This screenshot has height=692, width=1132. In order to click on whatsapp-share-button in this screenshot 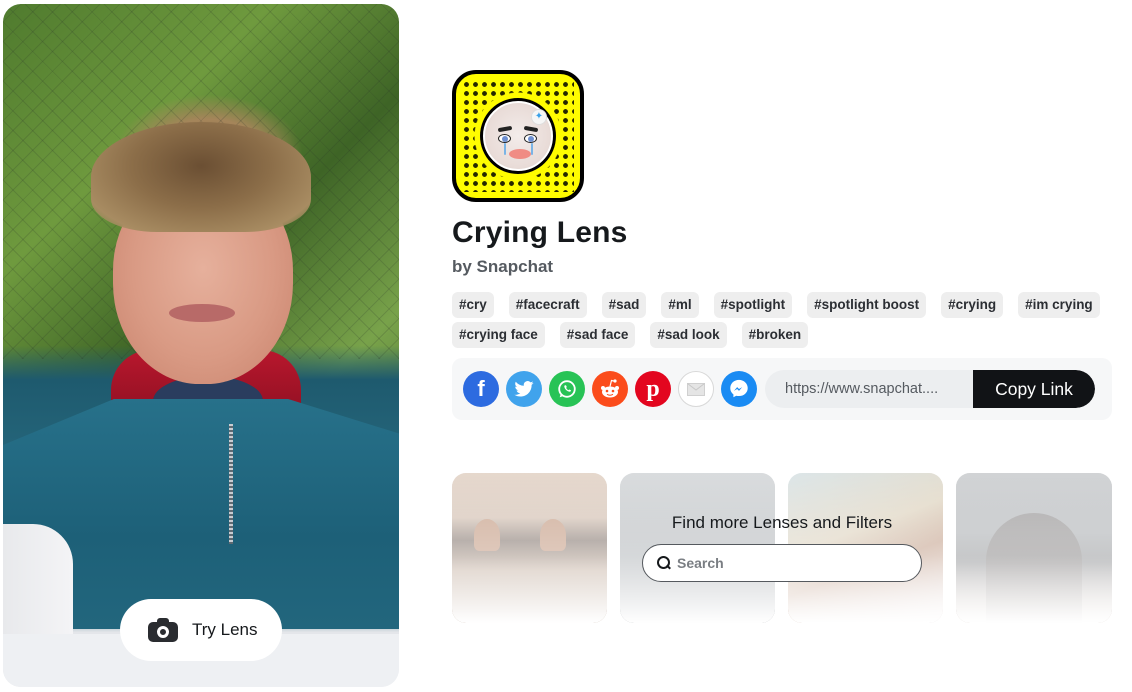, I will do `click(567, 389)`.